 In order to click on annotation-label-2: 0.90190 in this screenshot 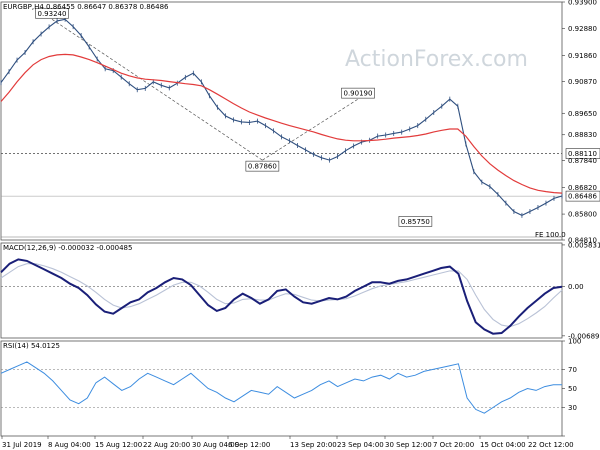, I will do `click(358, 94)`.